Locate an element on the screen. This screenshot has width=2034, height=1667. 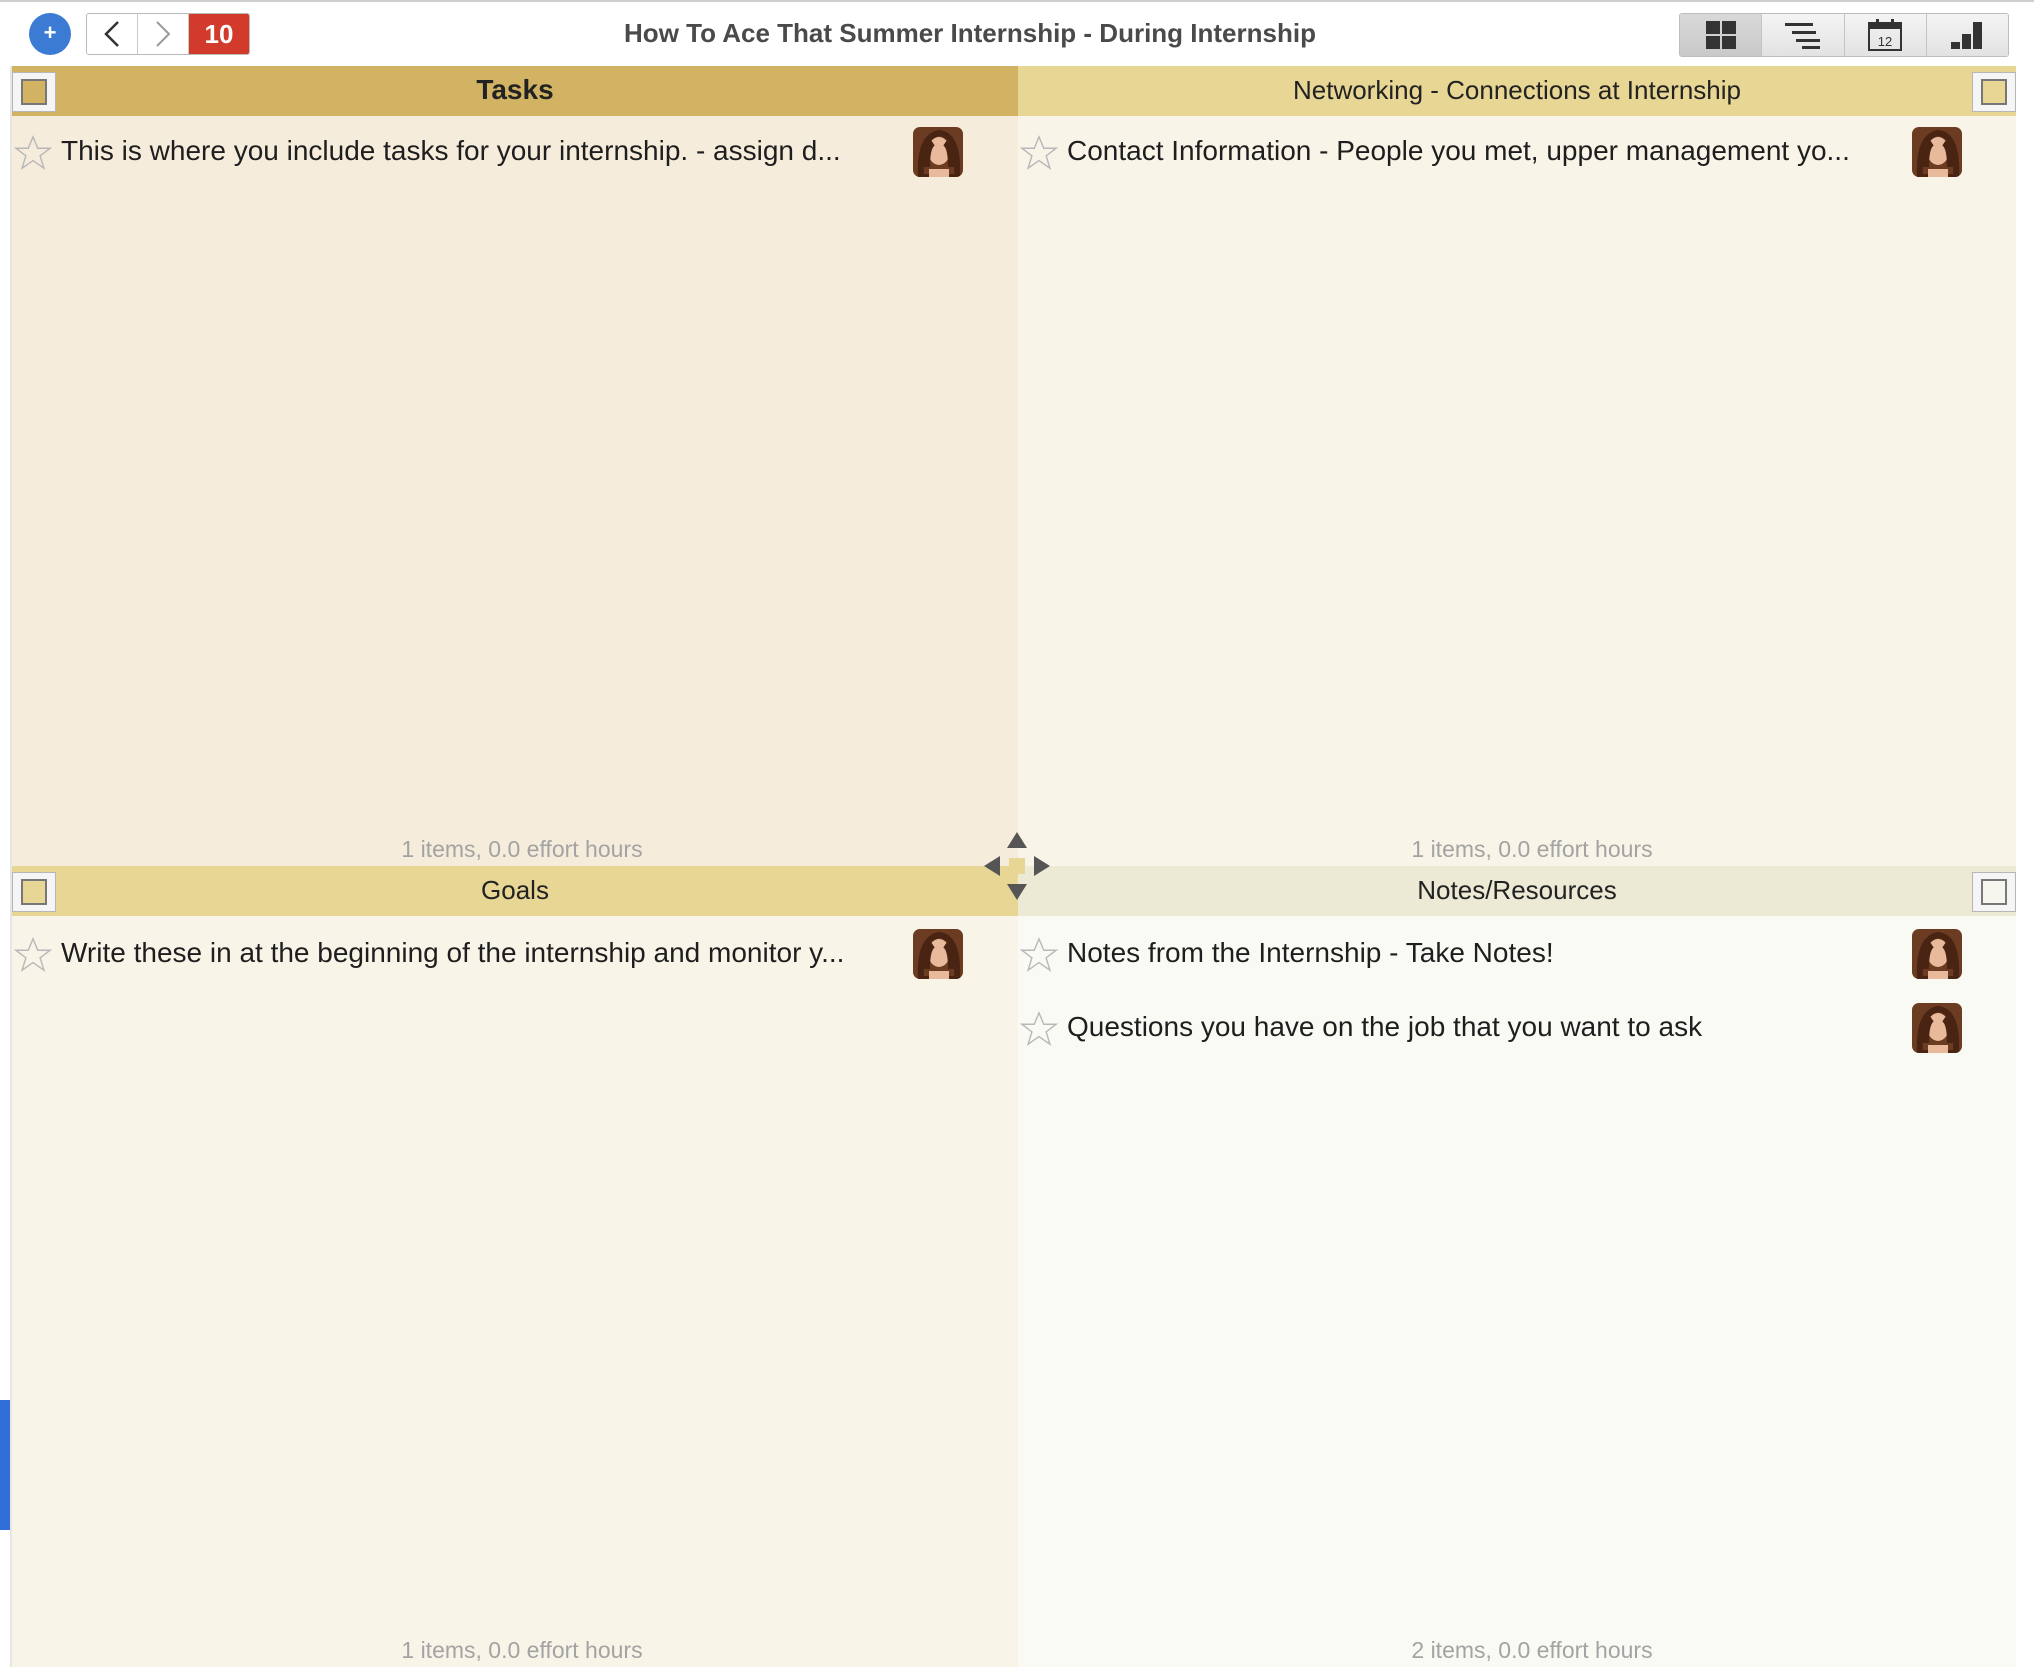
quadrant-header: Tasks is located at coordinates (515, 91).